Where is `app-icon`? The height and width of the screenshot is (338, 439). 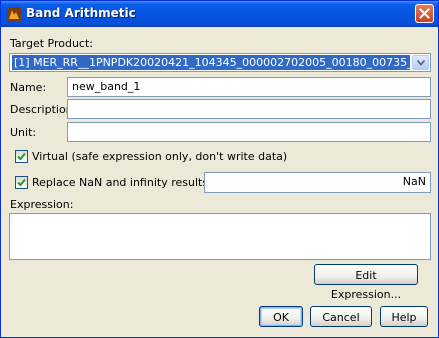
app-icon is located at coordinates (14, 14).